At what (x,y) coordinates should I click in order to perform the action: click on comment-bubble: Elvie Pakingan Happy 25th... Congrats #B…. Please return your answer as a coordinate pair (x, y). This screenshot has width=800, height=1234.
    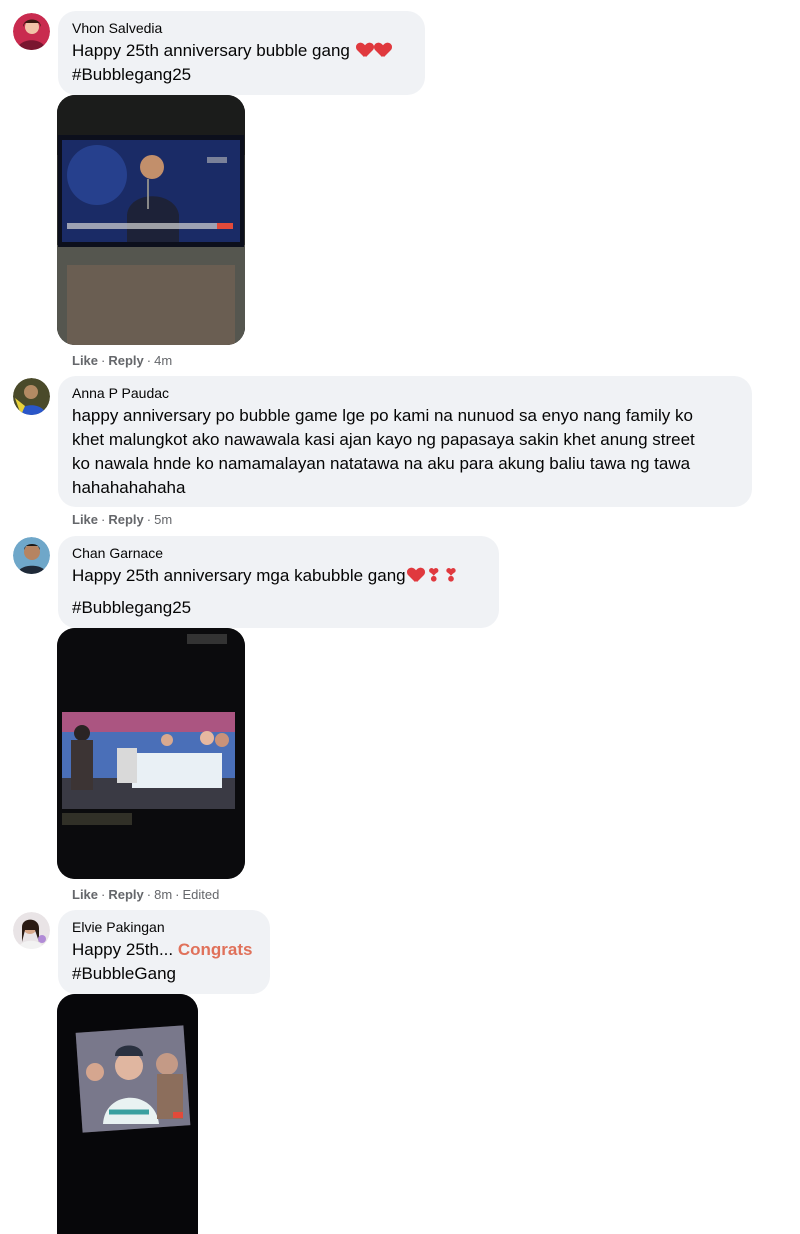
    Looking at the image, I should click on (164, 952).